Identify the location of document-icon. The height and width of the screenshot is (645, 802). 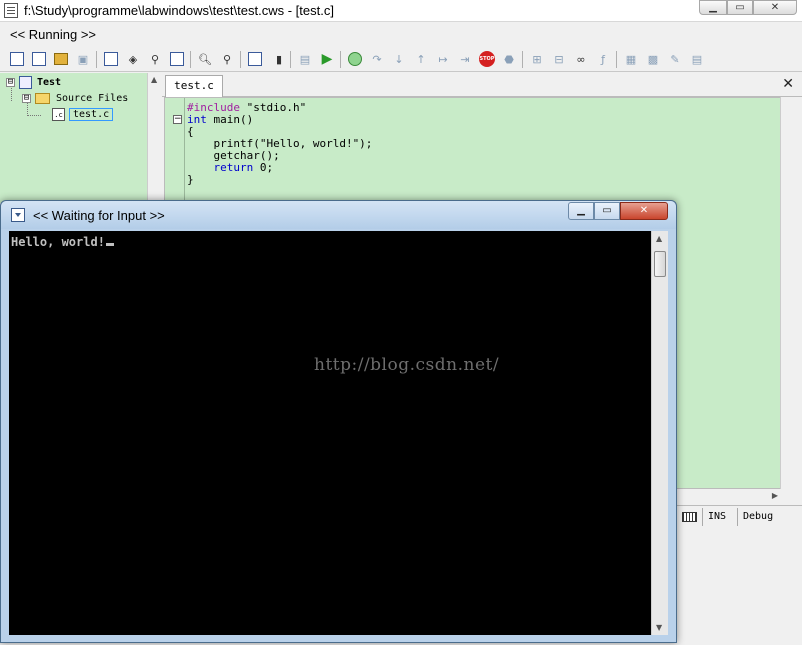
(11, 10).